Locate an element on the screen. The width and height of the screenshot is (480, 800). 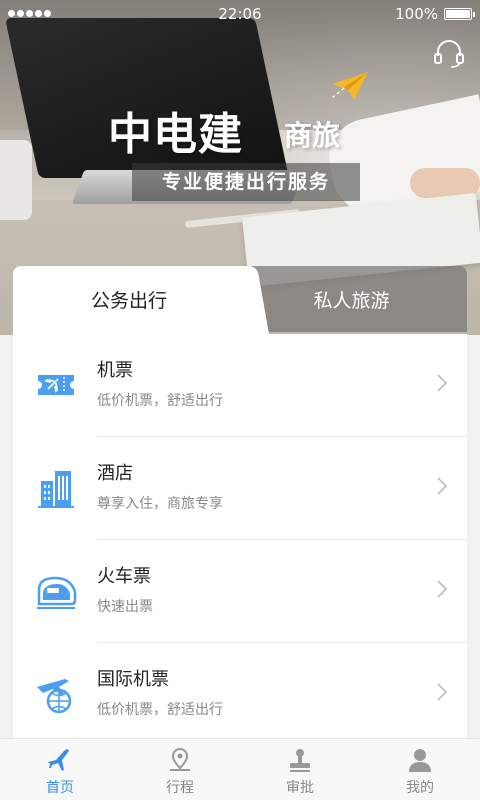
tab-trips-label: 行程 is located at coordinates (180, 788).